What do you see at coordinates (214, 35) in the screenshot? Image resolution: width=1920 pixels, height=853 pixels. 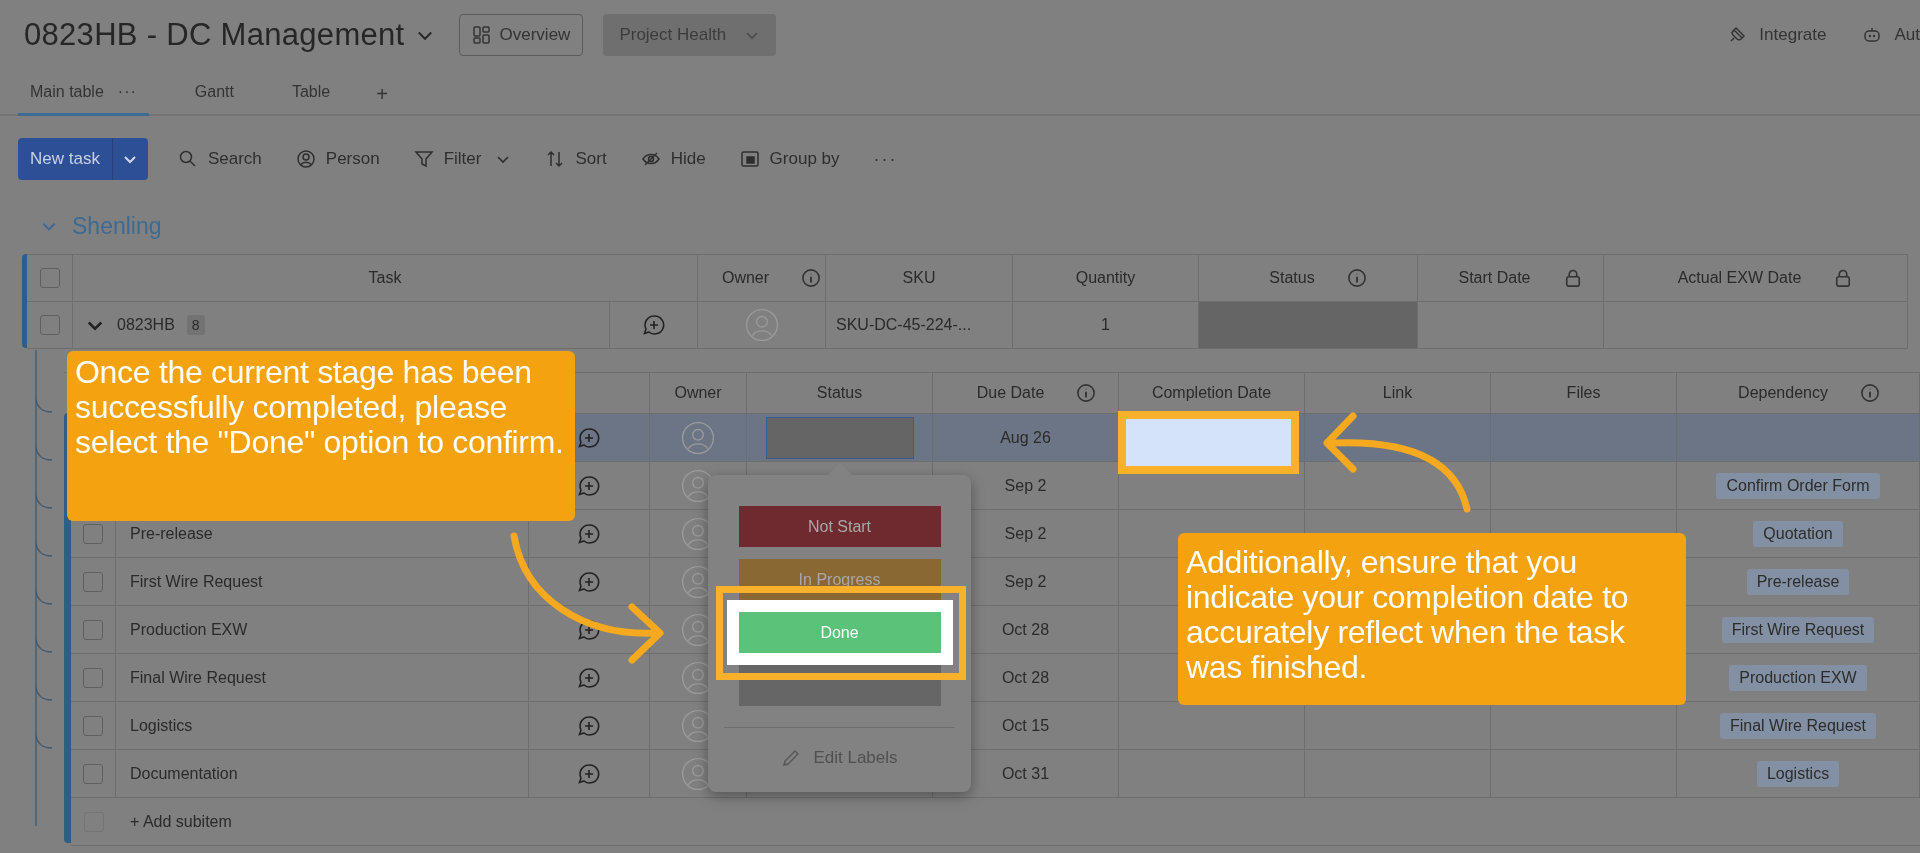 I see `board-title: 0823HB - DC Management` at bounding box center [214, 35].